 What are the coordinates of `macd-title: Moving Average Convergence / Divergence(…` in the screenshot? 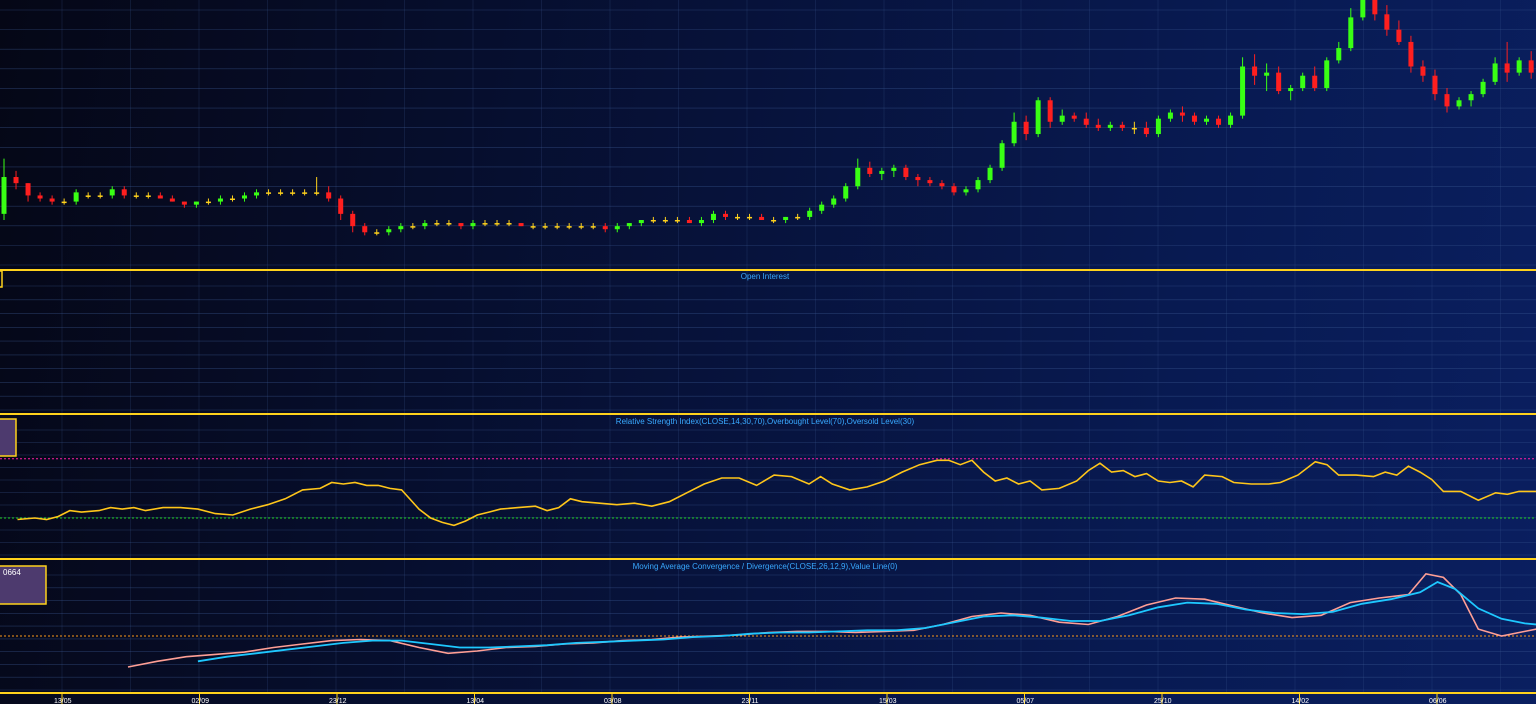 It's located at (765, 566).